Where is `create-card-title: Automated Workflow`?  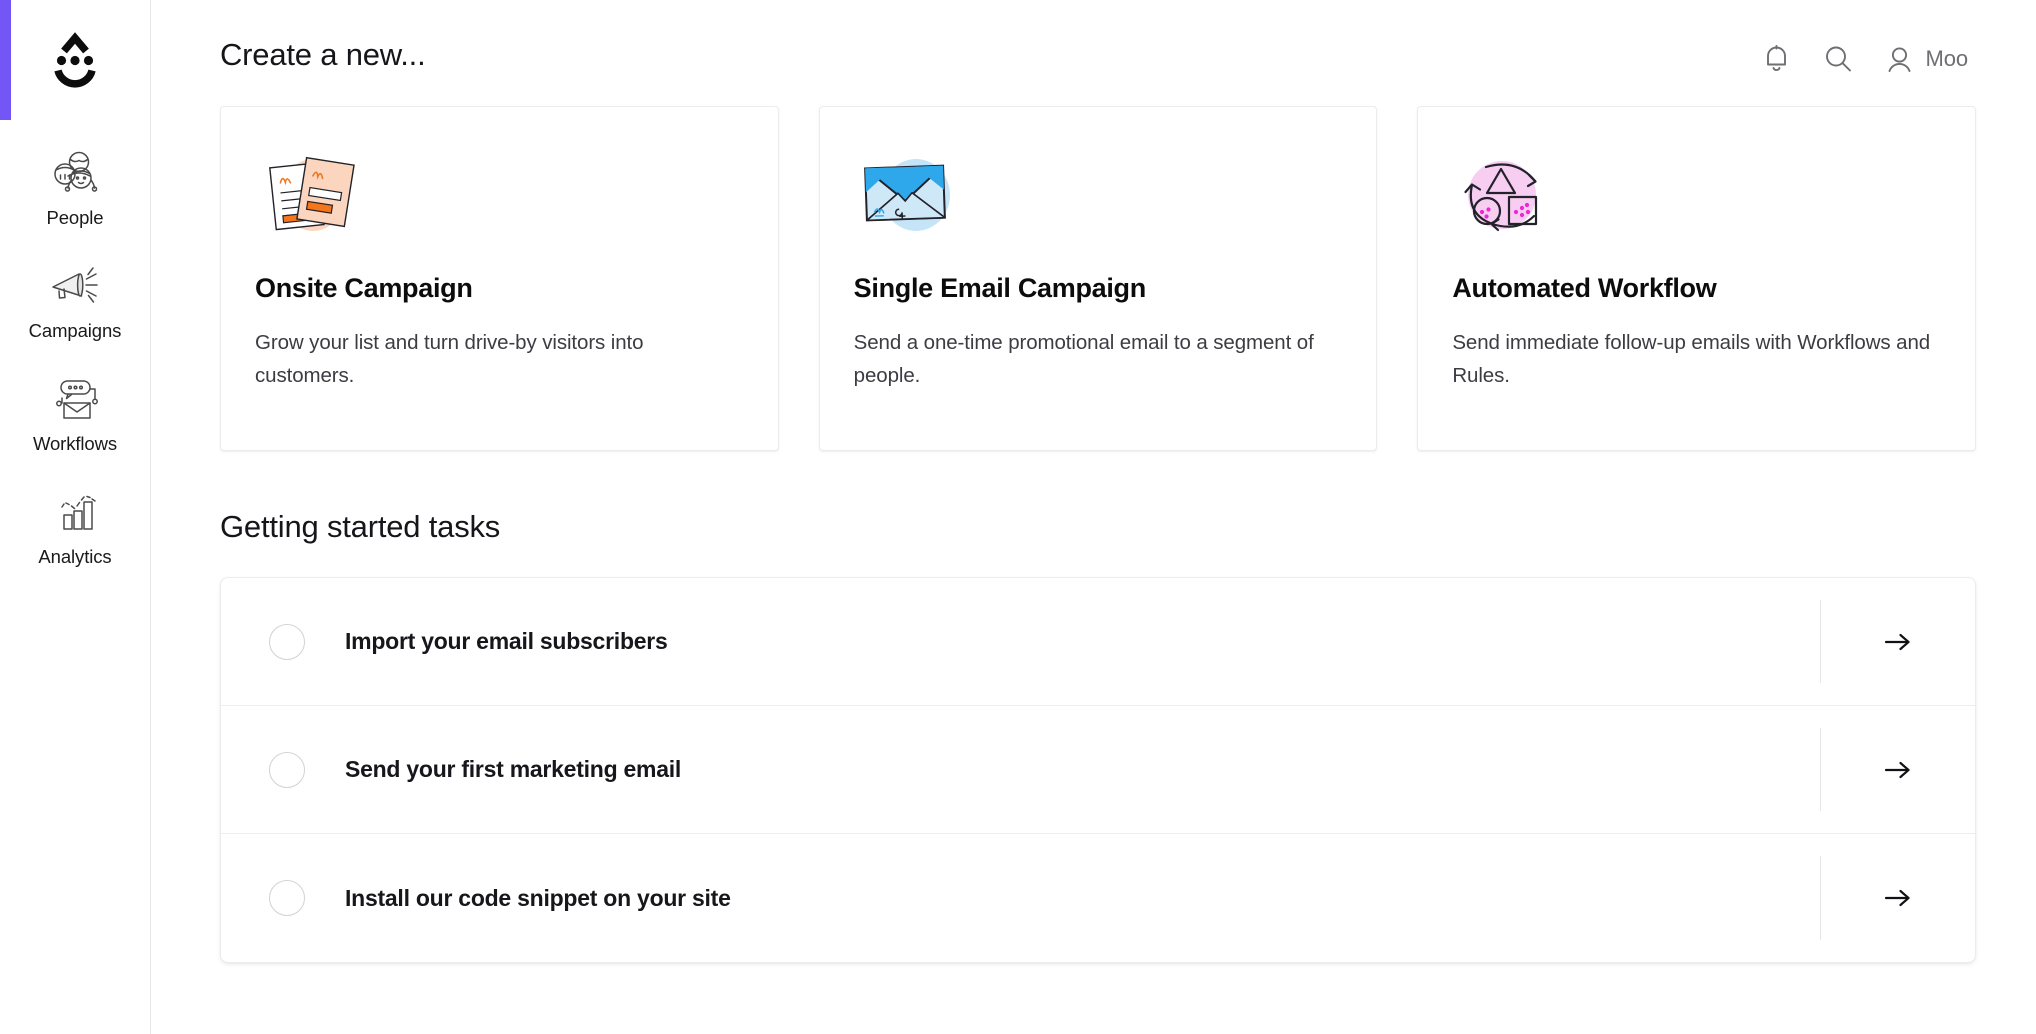
create-card-title: Automated Workflow is located at coordinates (1584, 288).